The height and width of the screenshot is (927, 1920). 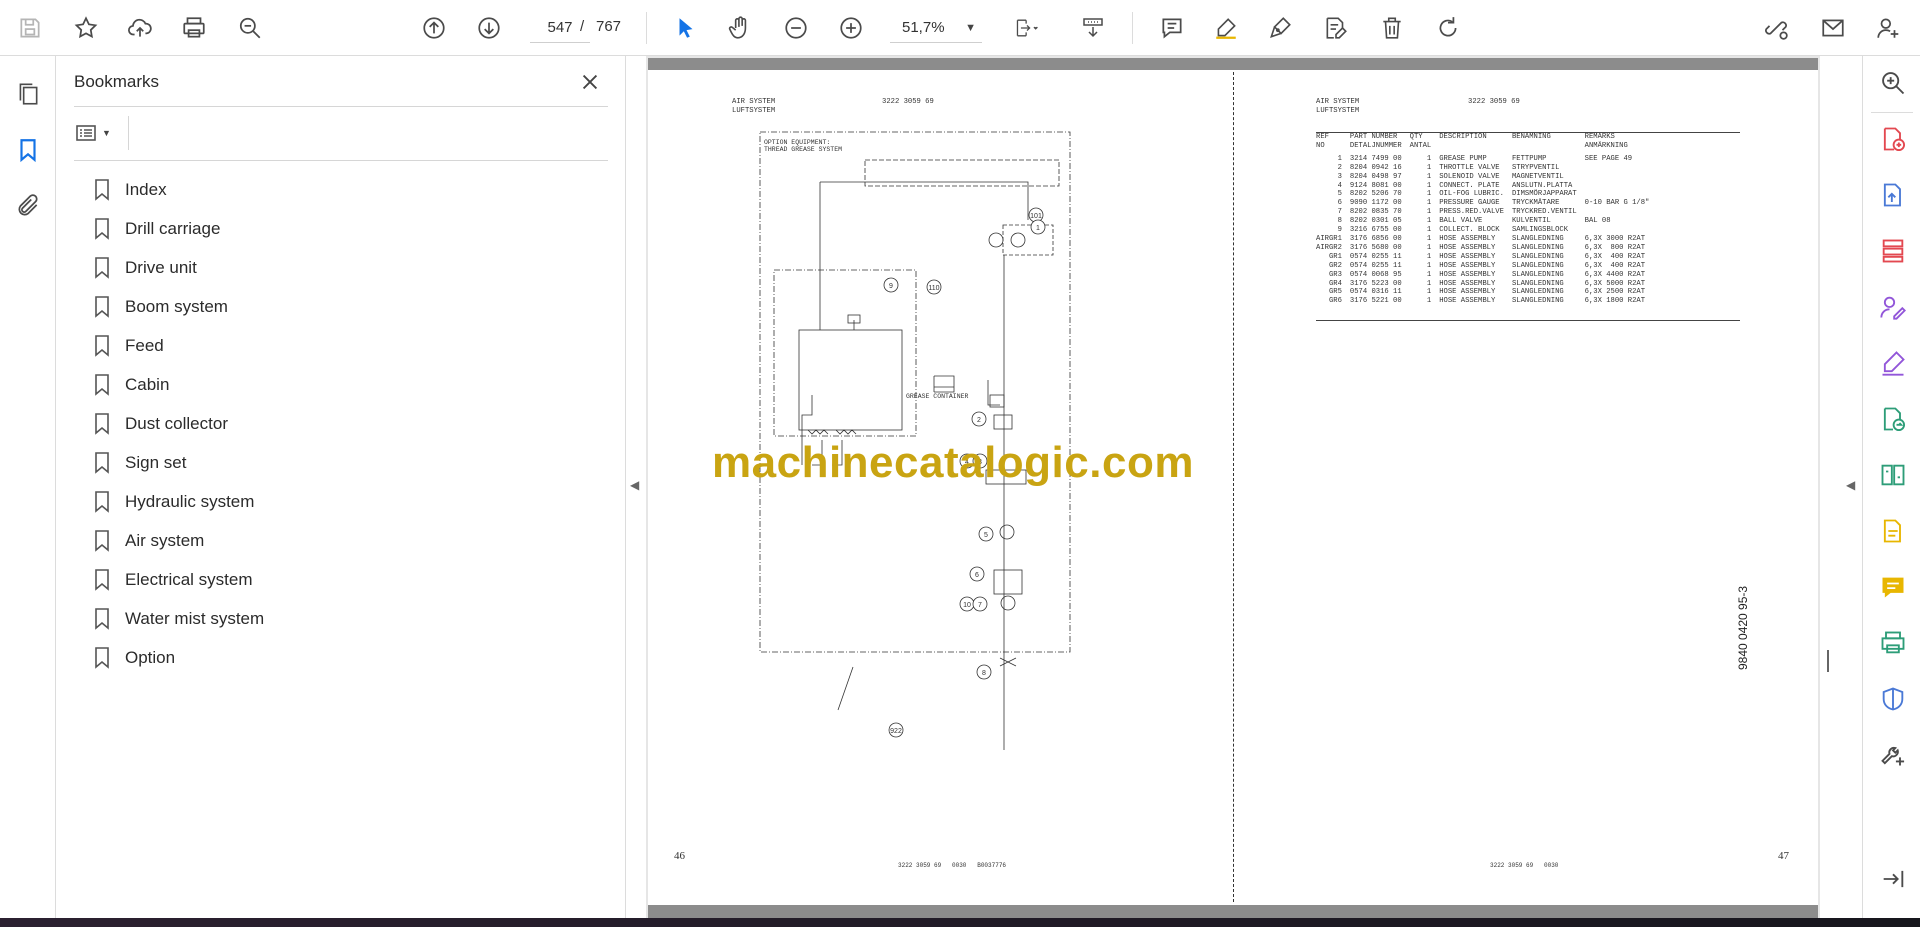 I want to click on bookmark-options-button: ▼, so click(x=98, y=133).